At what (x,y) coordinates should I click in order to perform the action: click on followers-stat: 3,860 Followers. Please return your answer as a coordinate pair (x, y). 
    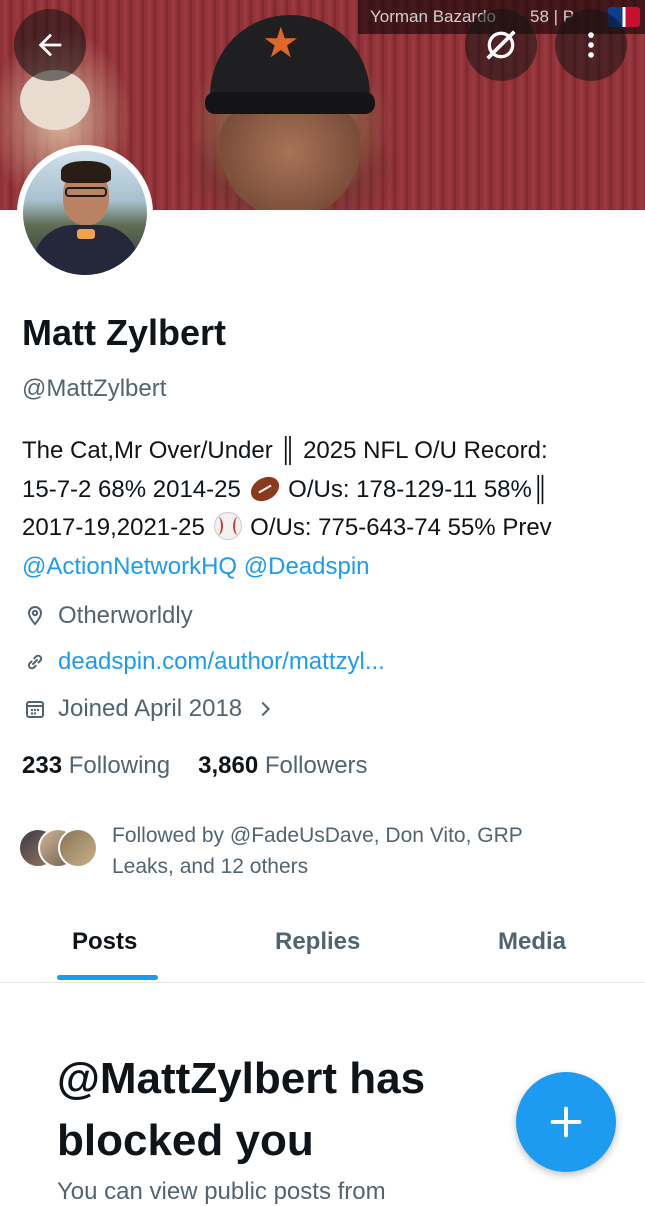
    Looking at the image, I should click on (282, 766).